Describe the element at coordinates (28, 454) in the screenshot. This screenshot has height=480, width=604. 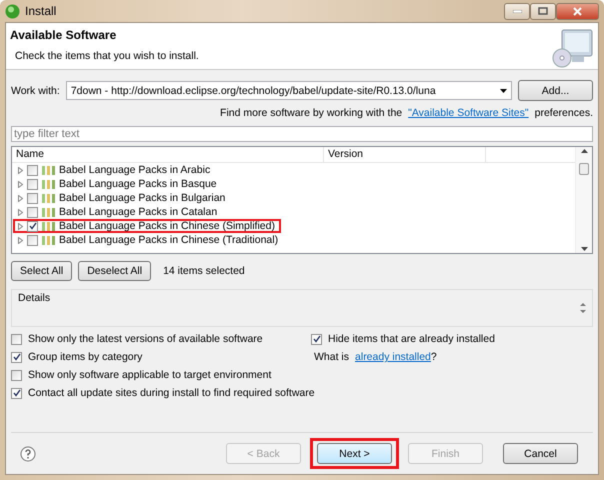
I see `help-icon` at that location.